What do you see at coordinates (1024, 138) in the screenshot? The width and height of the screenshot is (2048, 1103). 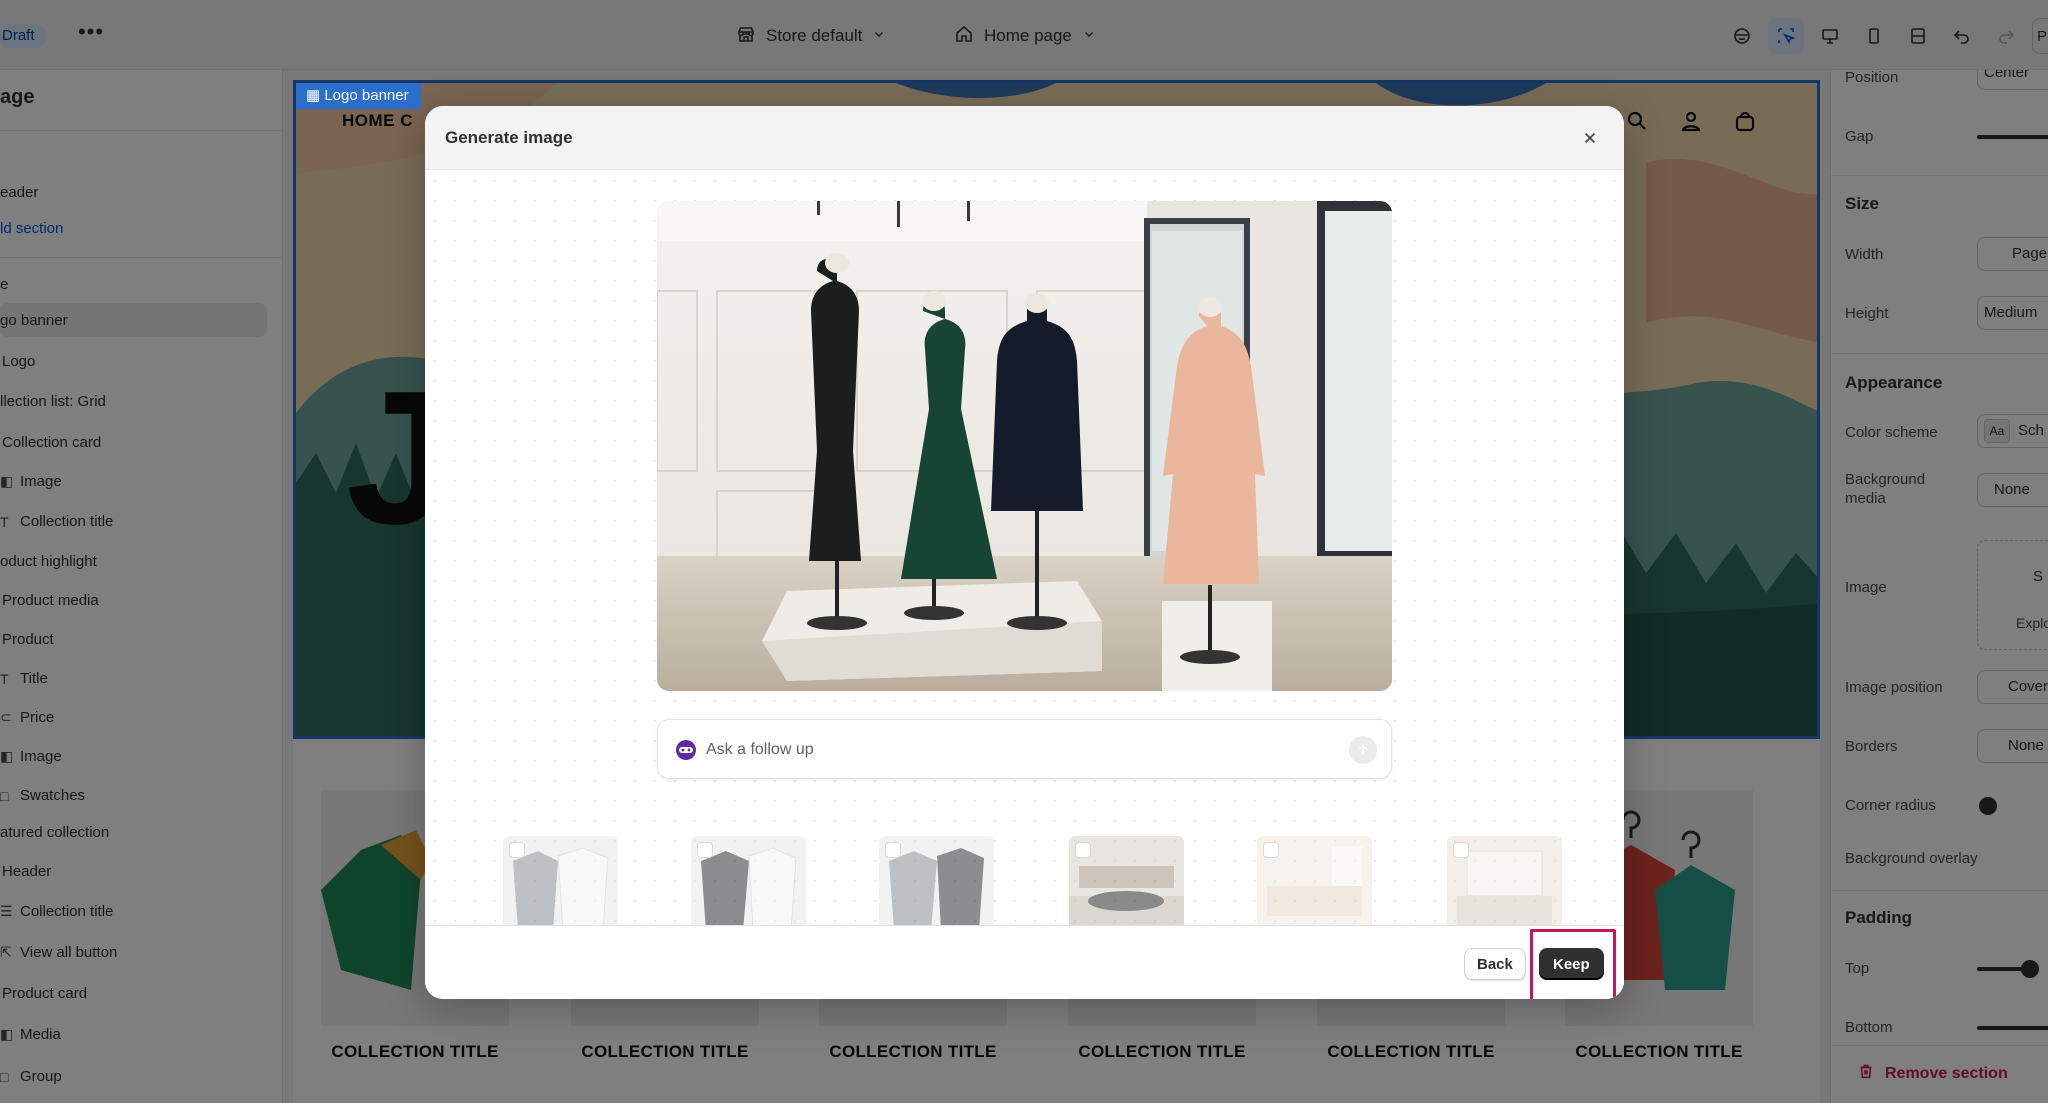 I see `modal-header: Generate image` at bounding box center [1024, 138].